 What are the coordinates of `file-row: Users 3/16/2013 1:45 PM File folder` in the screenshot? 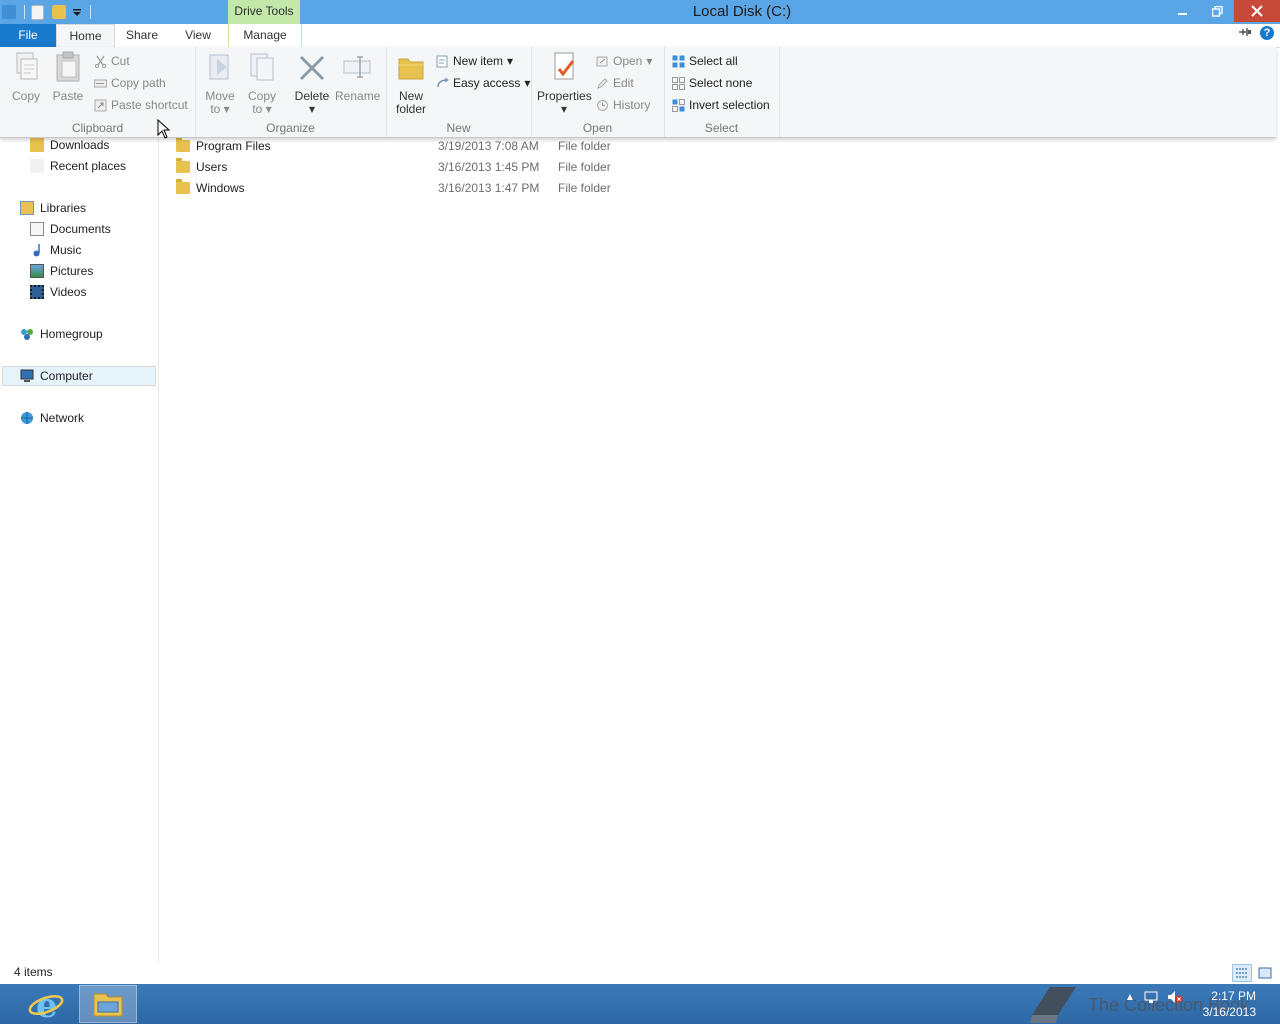 It's located at (427, 167).